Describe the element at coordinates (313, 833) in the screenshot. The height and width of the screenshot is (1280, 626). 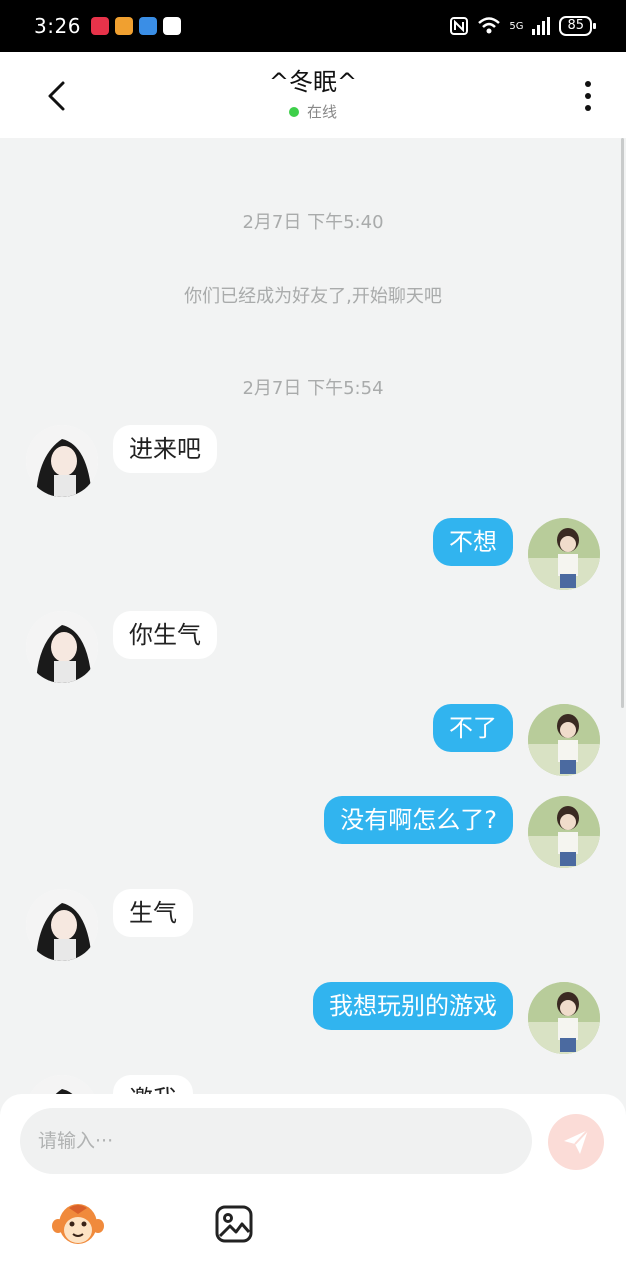
I see `message-row-outgoing: 没有啊怎么了?` at that location.